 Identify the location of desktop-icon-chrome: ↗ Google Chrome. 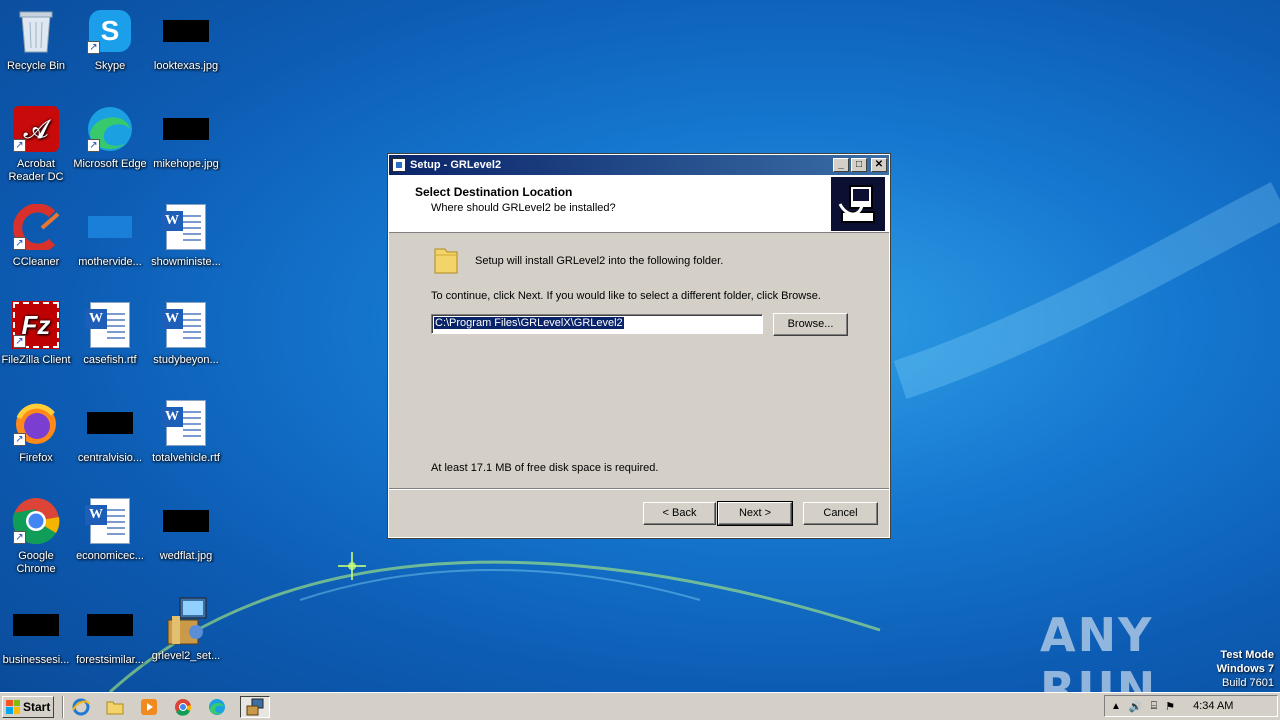
(37, 536).